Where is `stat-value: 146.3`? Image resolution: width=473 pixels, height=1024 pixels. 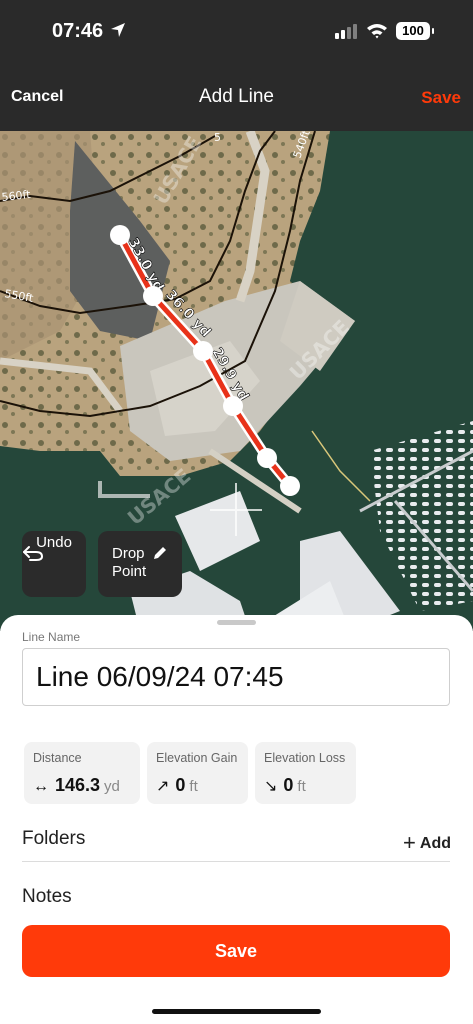 stat-value: 146.3 is located at coordinates (78, 785).